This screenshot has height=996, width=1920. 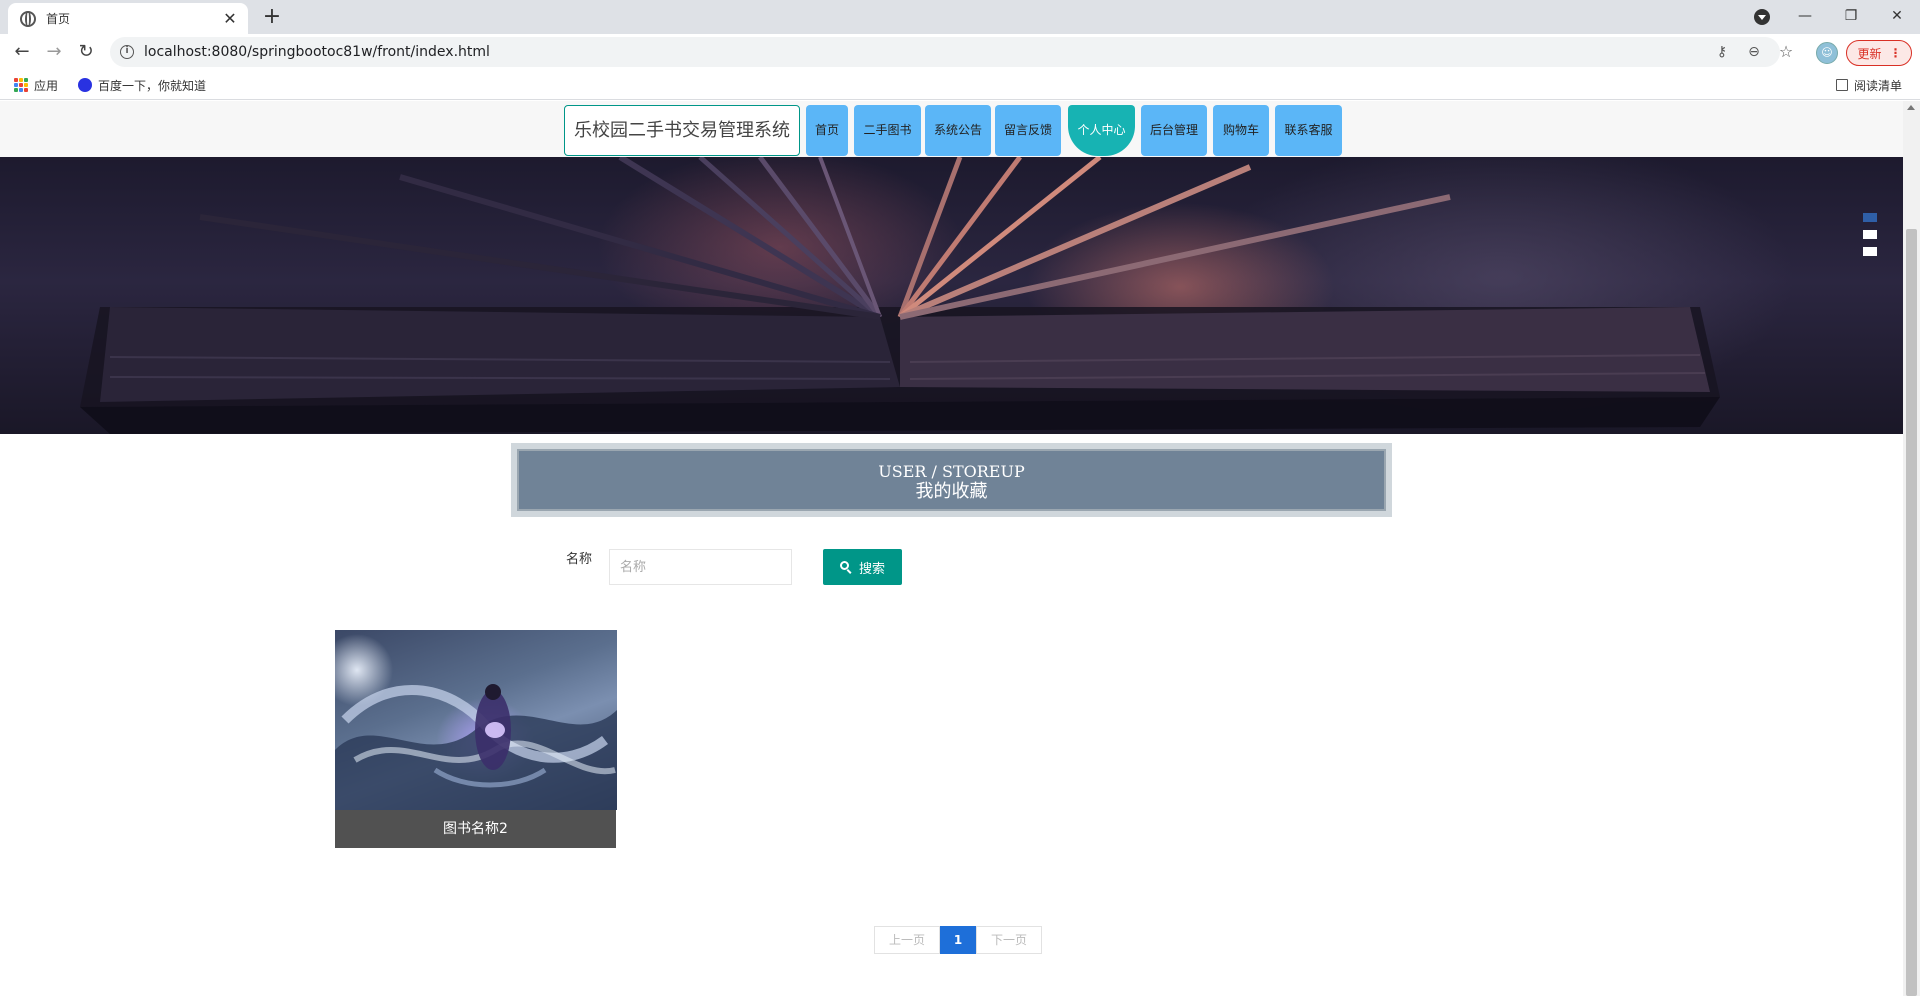 I want to click on bookmark-apps: 应用, so click(x=36, y=85).